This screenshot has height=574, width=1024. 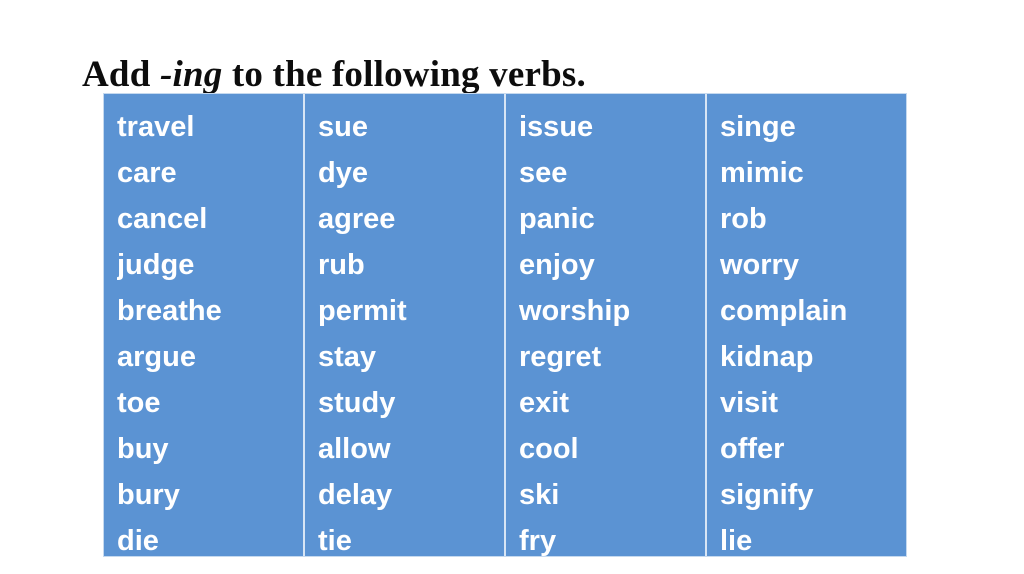 I want to click on verb-cell: worry, so click(x=759, y=265).